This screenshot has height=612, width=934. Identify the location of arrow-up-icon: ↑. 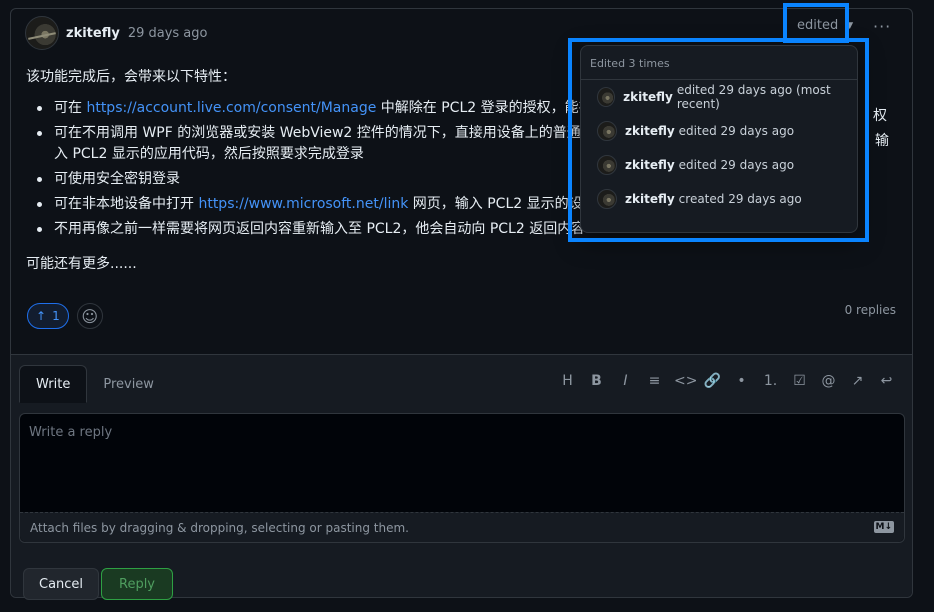
(41, 316).